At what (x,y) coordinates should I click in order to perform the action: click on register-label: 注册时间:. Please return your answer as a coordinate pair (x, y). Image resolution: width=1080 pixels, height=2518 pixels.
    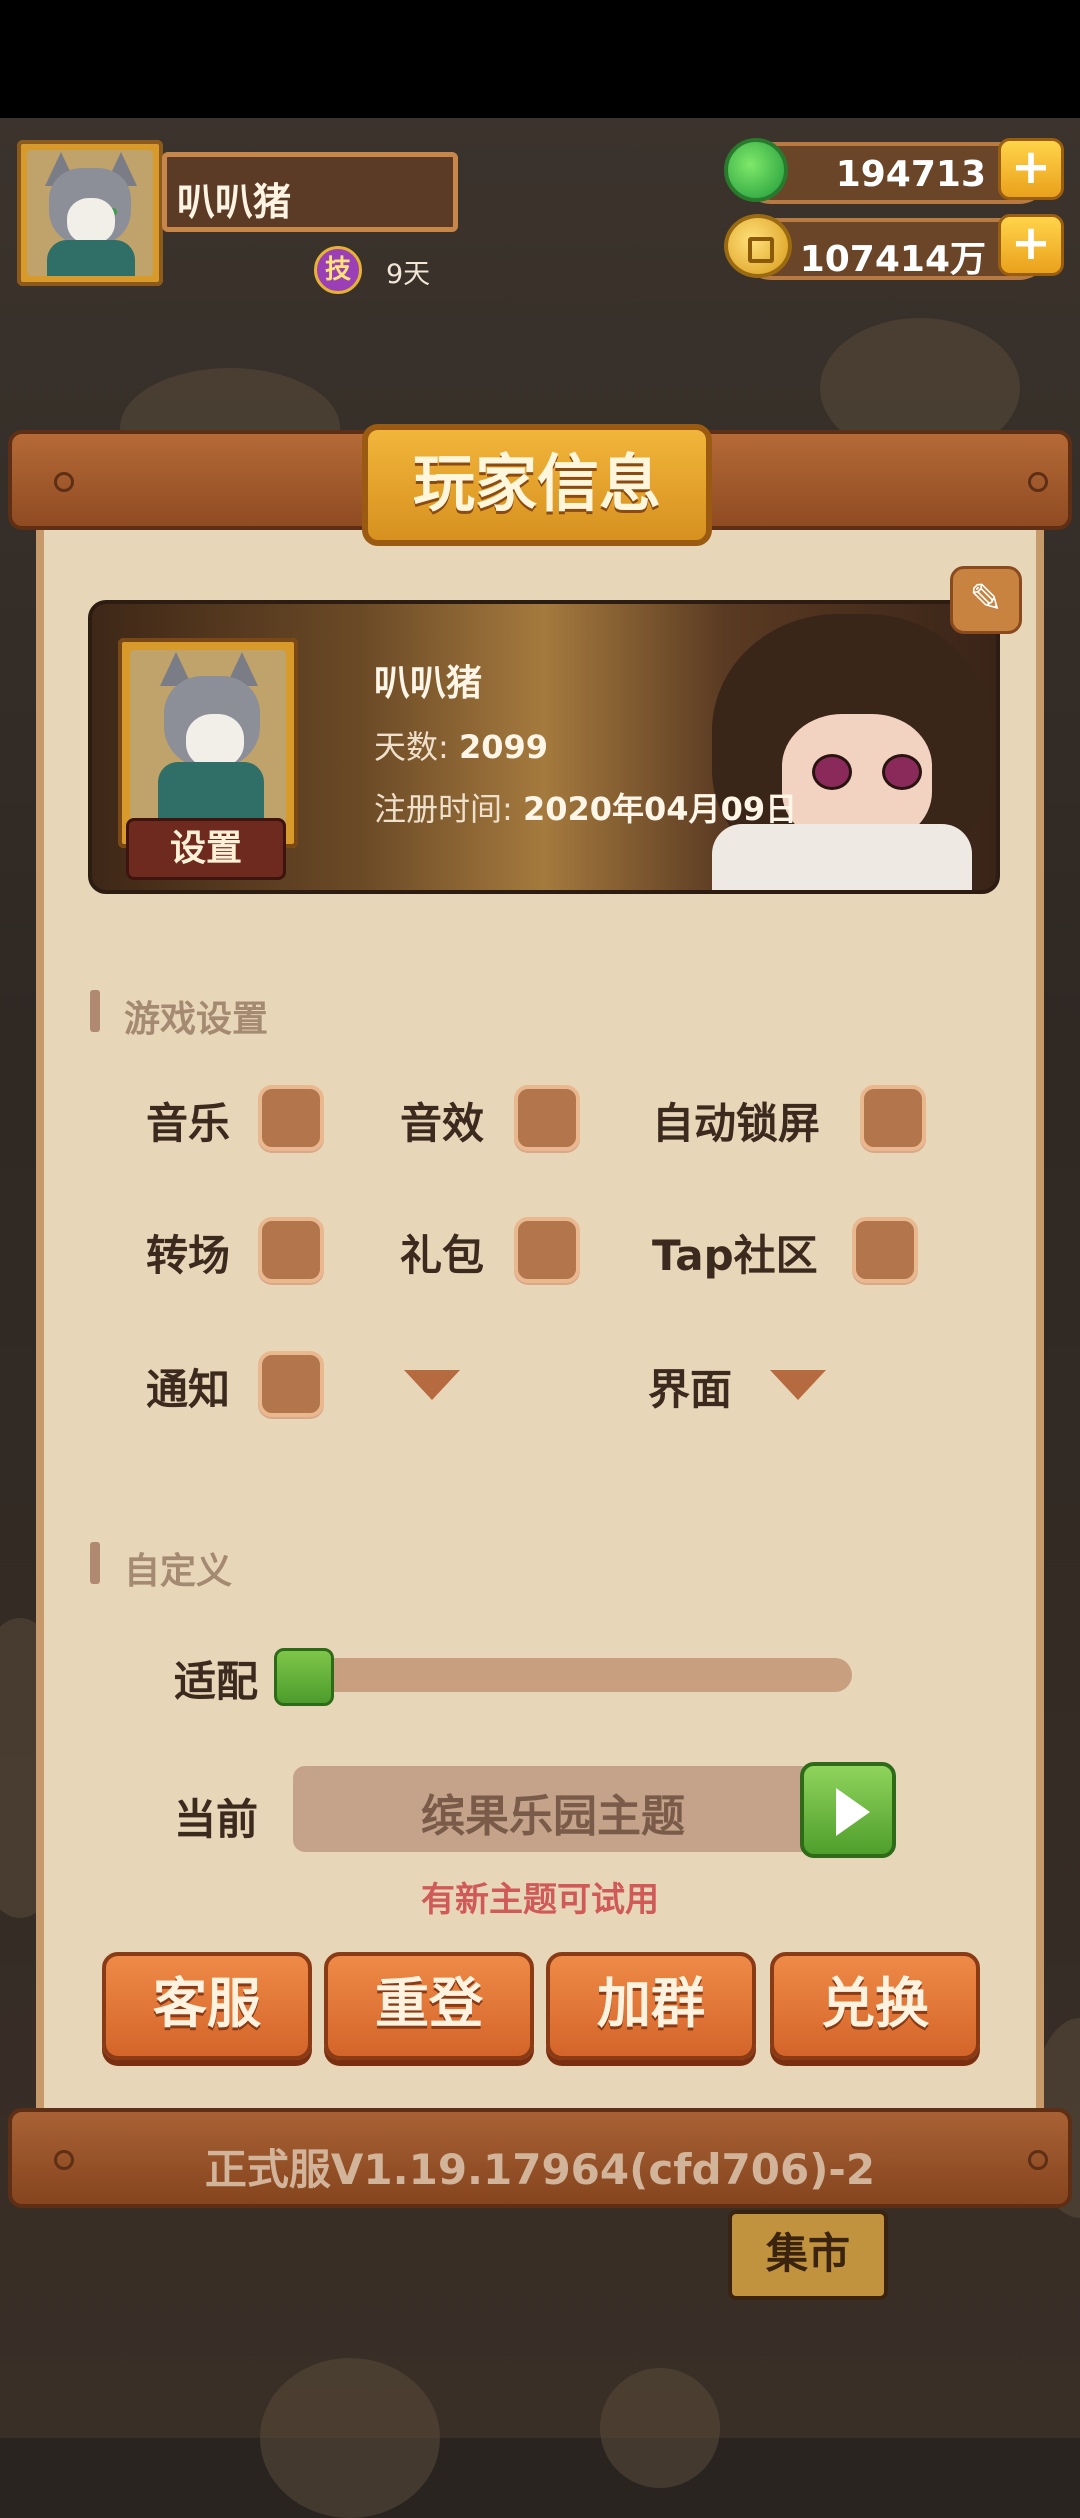
    Looking at the image, I should click on (443, 809).